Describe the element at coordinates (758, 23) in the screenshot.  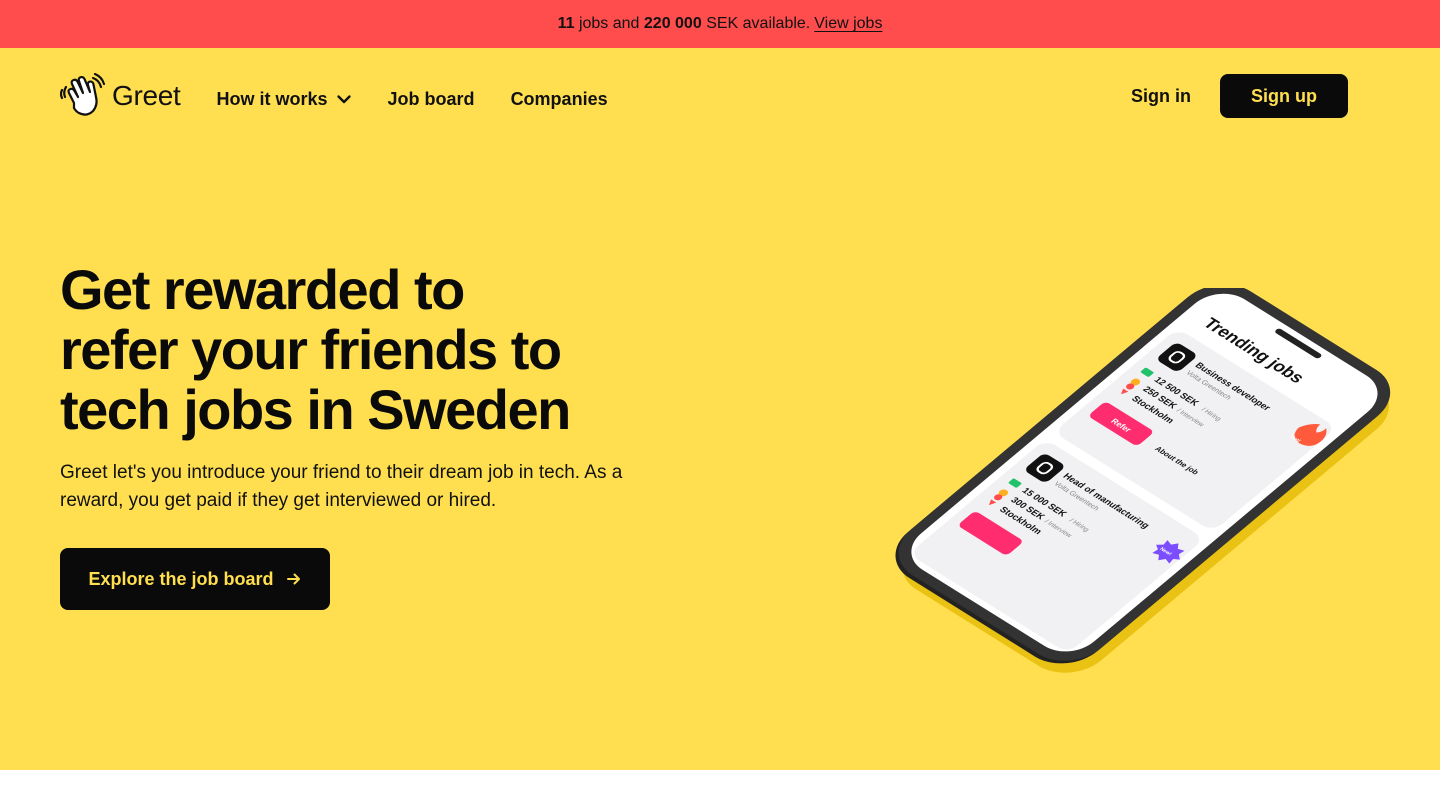
I see `amount-text: SEK available.` at that location.